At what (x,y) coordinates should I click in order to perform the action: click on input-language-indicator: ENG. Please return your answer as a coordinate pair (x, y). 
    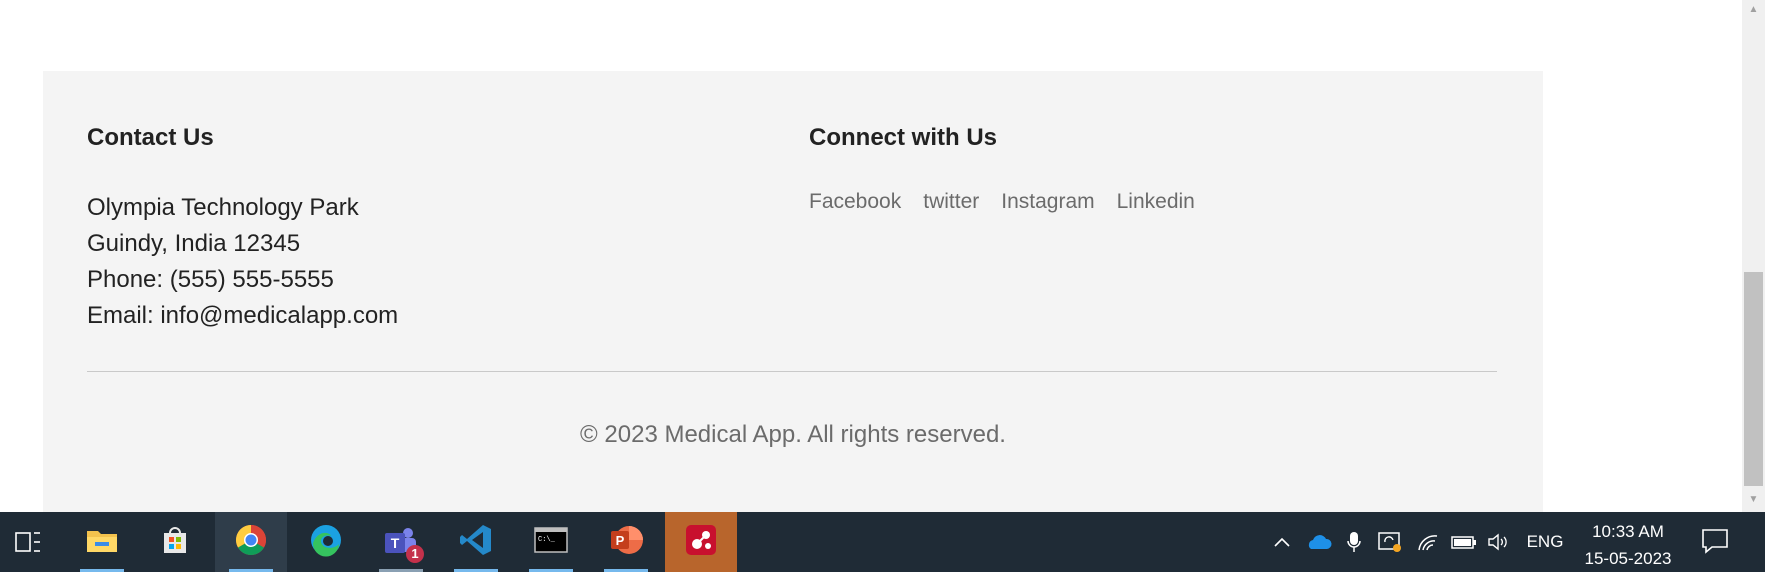
    Looking at the image, I should click on (1545, 542).